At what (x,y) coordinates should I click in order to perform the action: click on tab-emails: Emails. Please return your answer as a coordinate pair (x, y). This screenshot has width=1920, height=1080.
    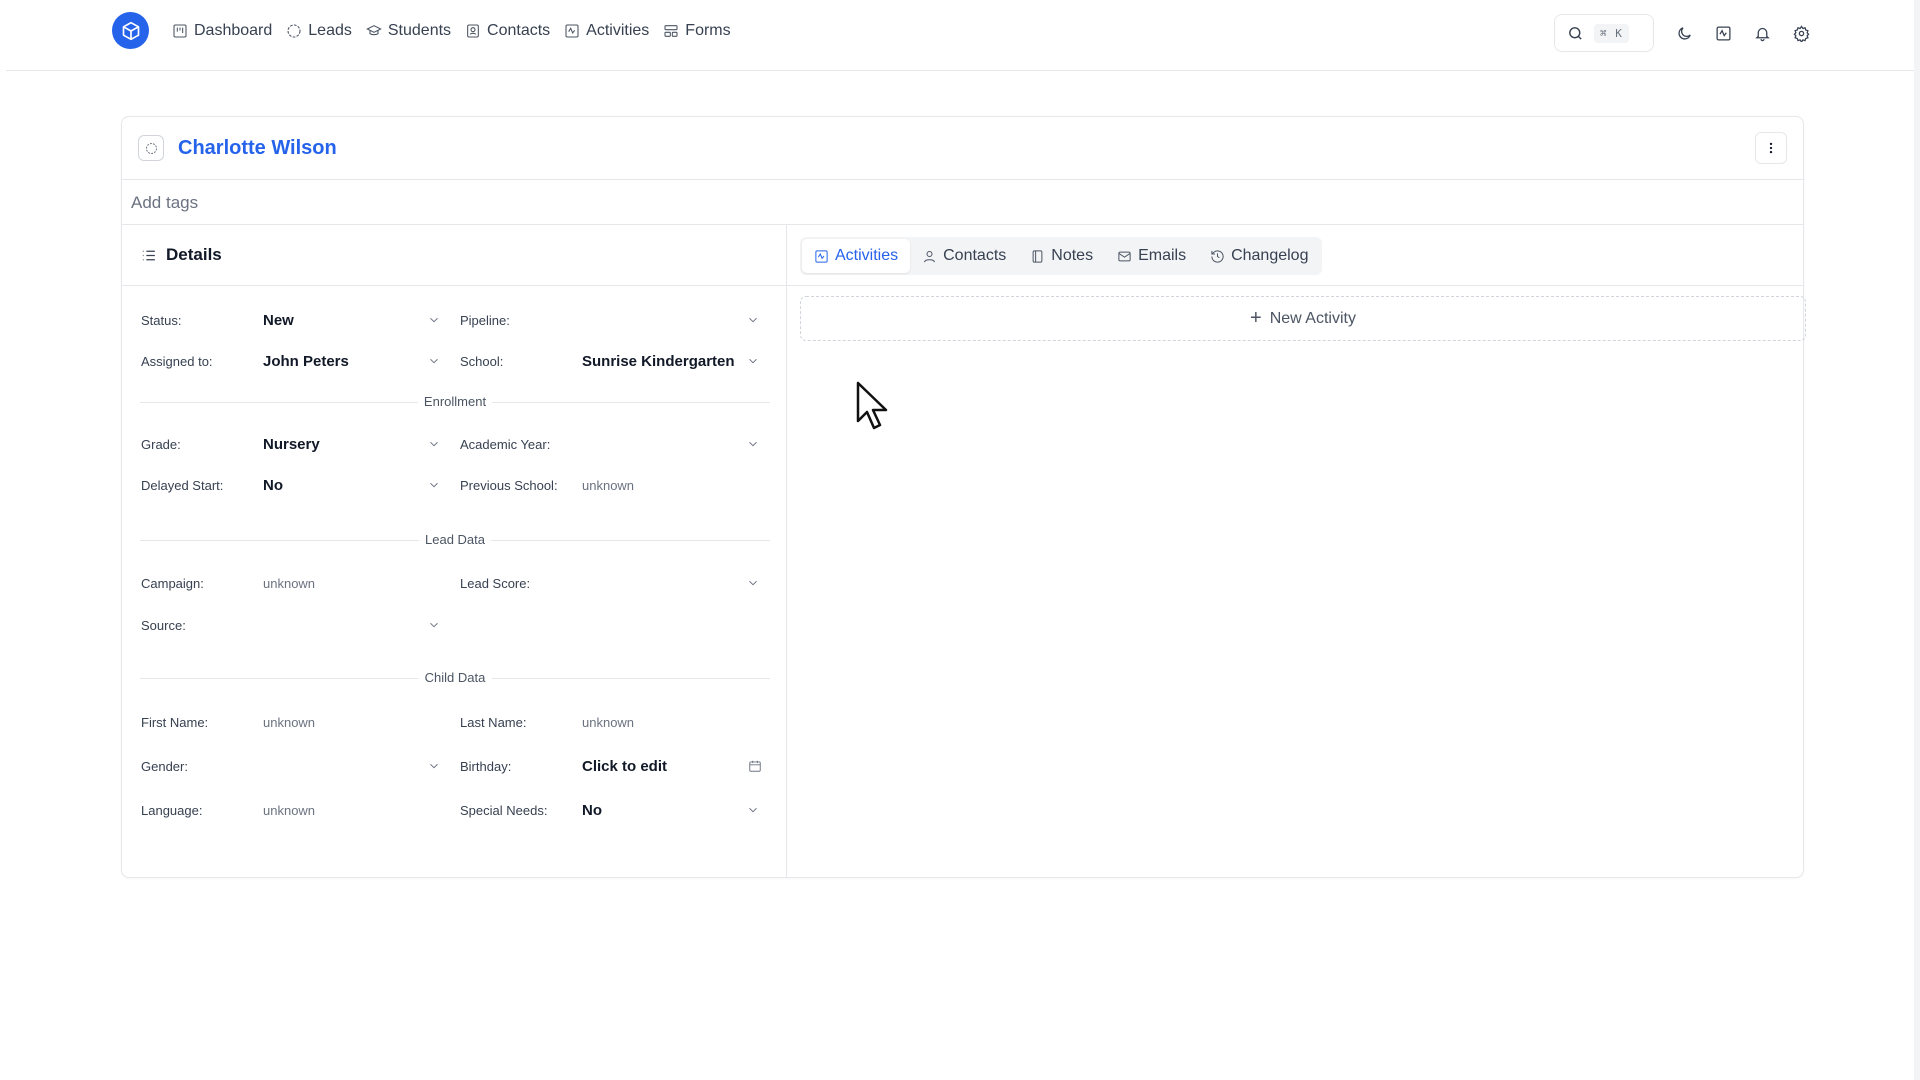
    Looking at the image, I should click on (1151, 256).